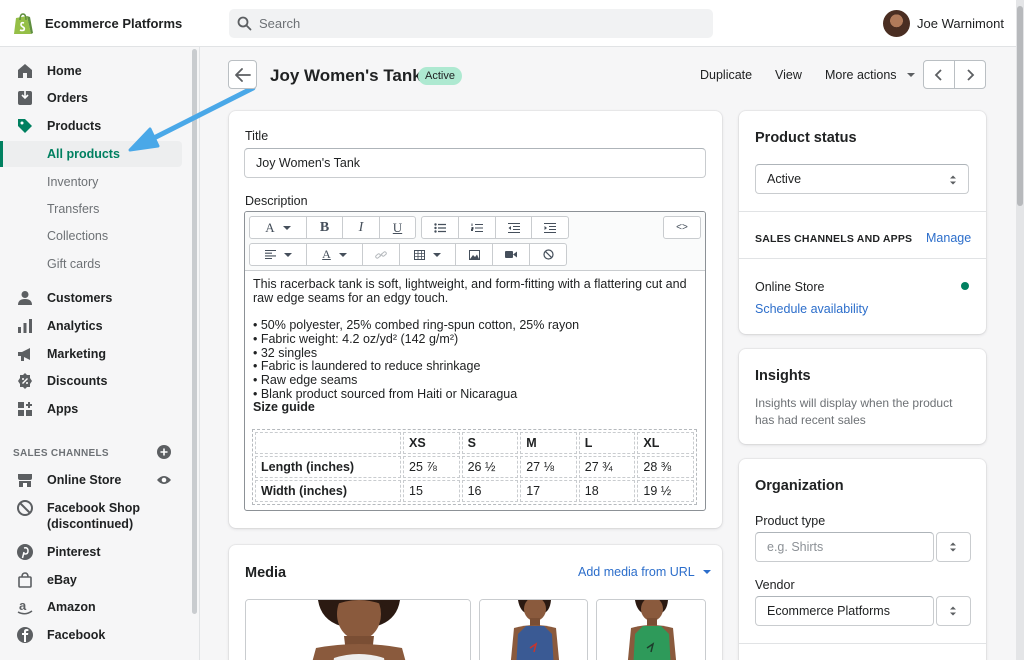  Describe the element at coordinates (164, 452) in the screenshot. I see `add-channel-icon` at that location.